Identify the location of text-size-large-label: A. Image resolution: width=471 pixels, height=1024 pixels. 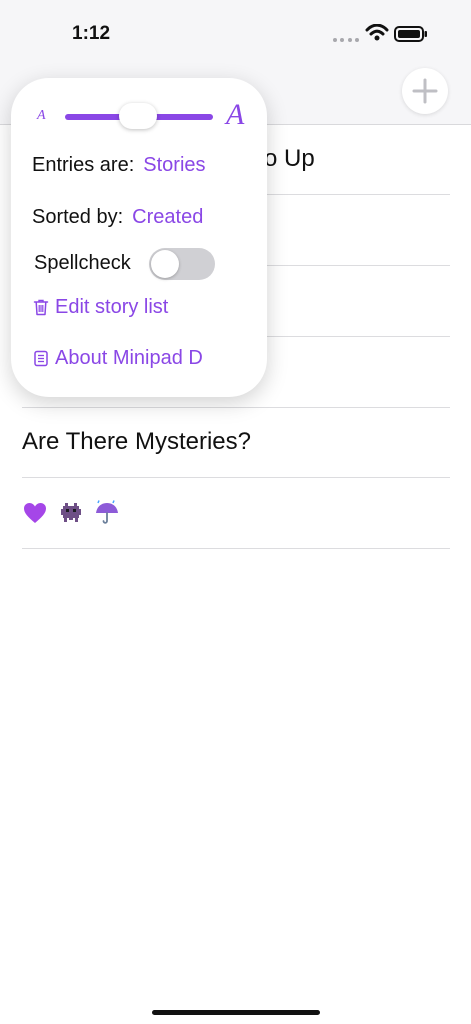
(235, 114).